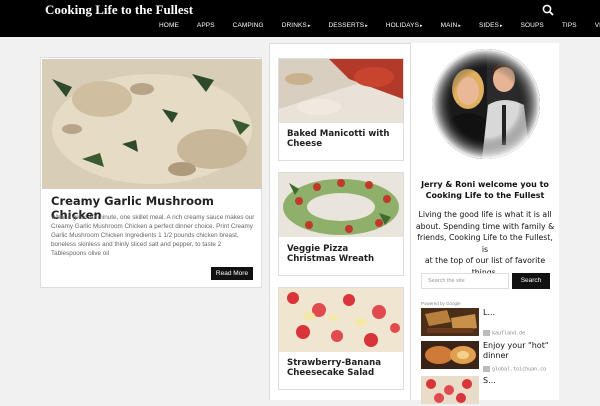 The width and height of the screenshot is (600, 406). What do you see at coordinates (232, 273) in the screenshot?
I see `read-more-button: Read More` at bounding box center [232, 273].